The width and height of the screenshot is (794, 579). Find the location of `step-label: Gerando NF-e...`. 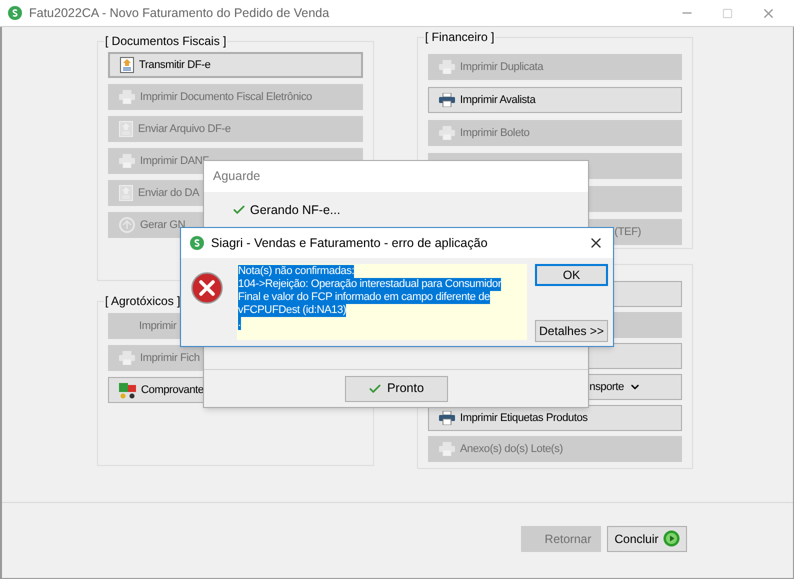

step-label: Gerando NF-e... is located at coordinates (295, 210).